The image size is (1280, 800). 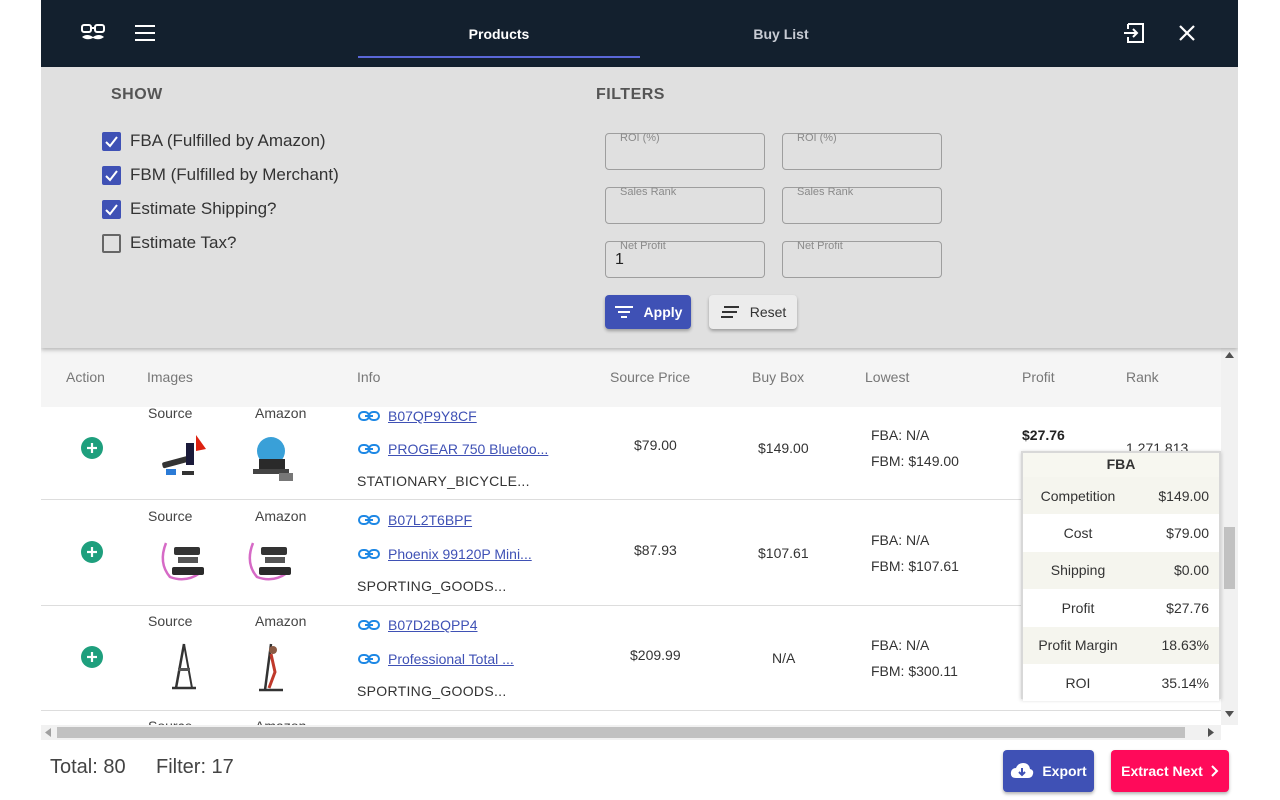 What do you see at coordinates (430, 520) in the screenshot?
I see `asin-link: B07L2T6BPF` at bounding box center [430, 520].